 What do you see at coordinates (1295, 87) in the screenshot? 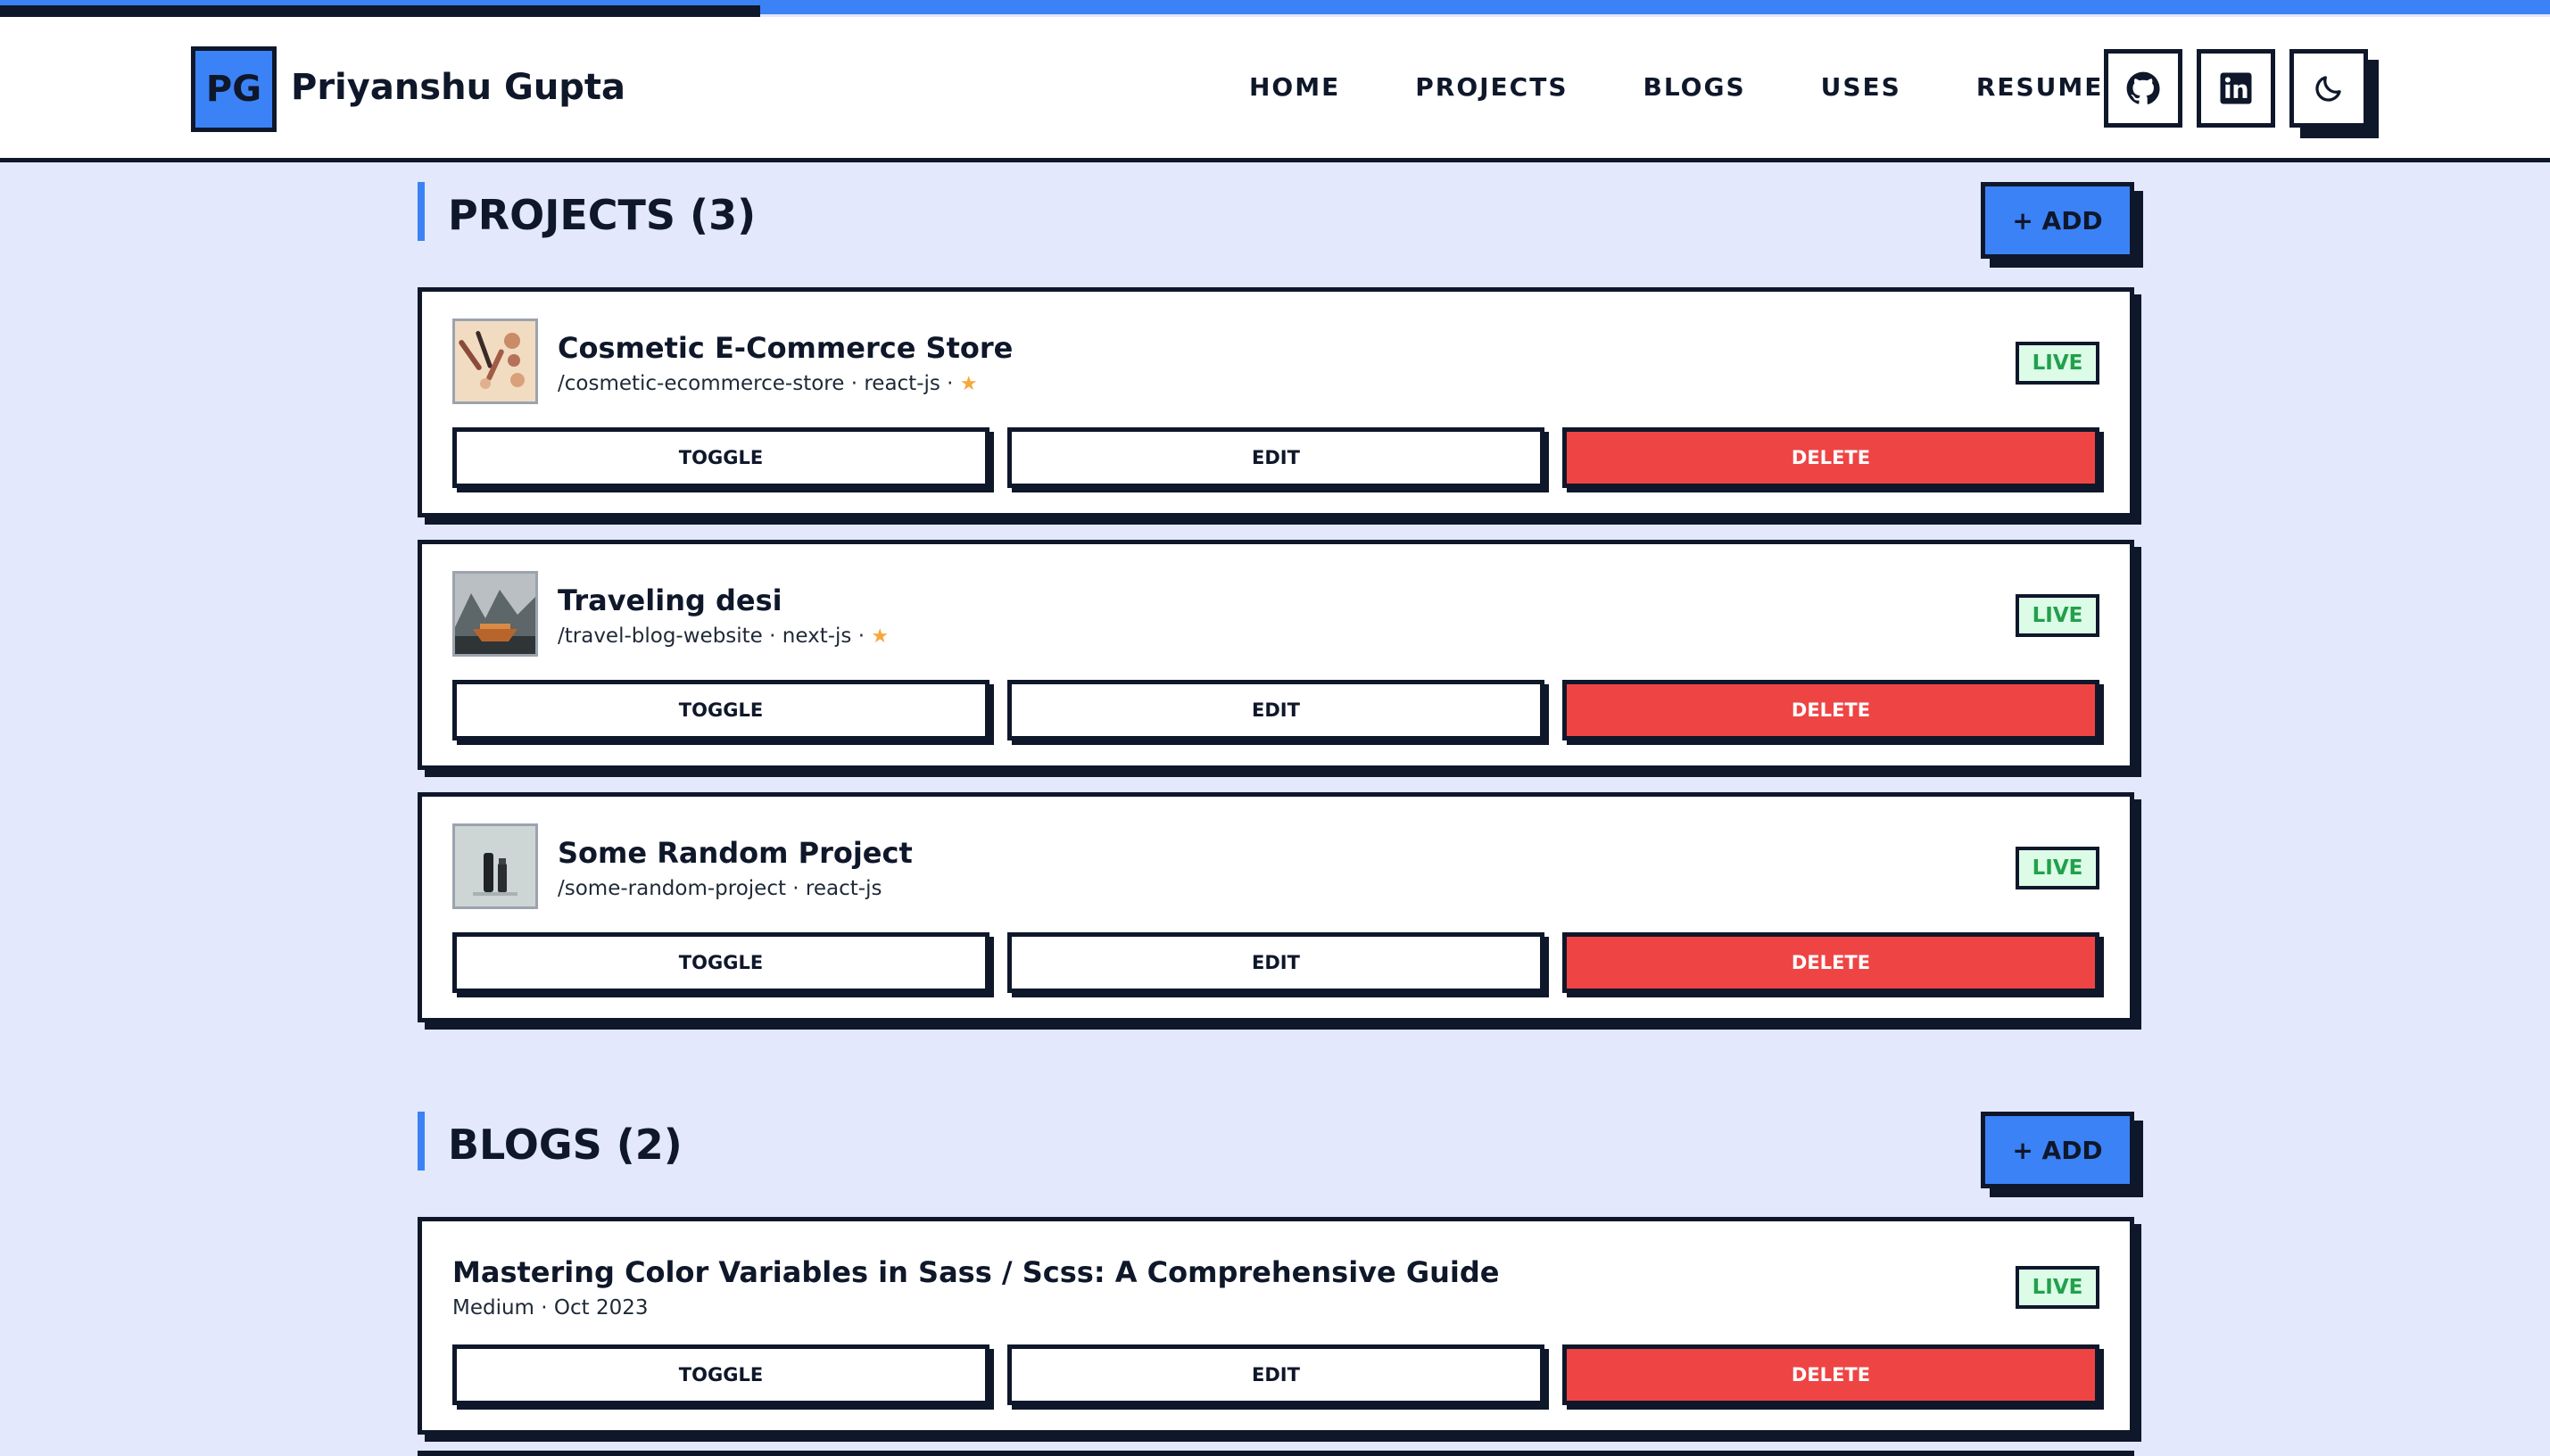
I see `nav-home: HOME` at bounding box center [1295, 87].